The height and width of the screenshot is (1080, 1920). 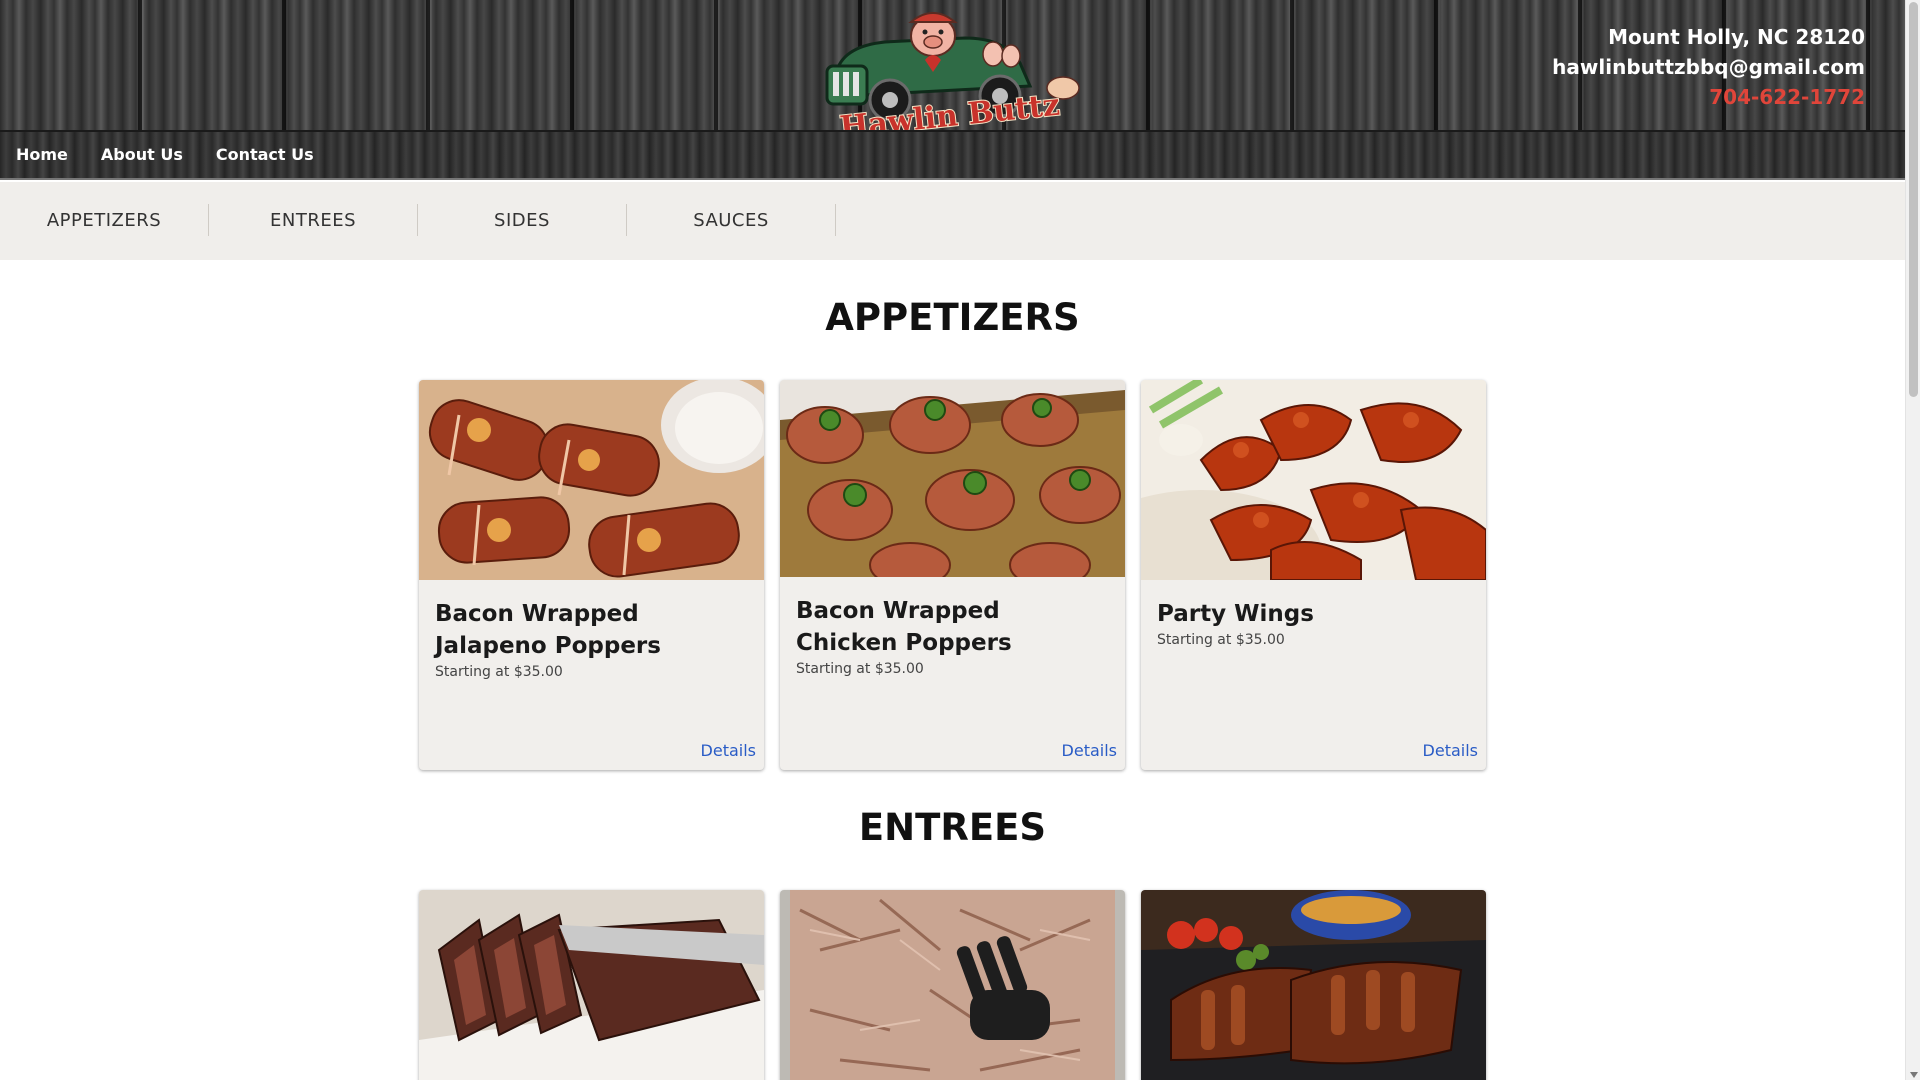 What do you see at coordinates (731, 220) in the screenshot?
I see `category-tab-sauces: SAUCES` at bounding box center [731, 220].